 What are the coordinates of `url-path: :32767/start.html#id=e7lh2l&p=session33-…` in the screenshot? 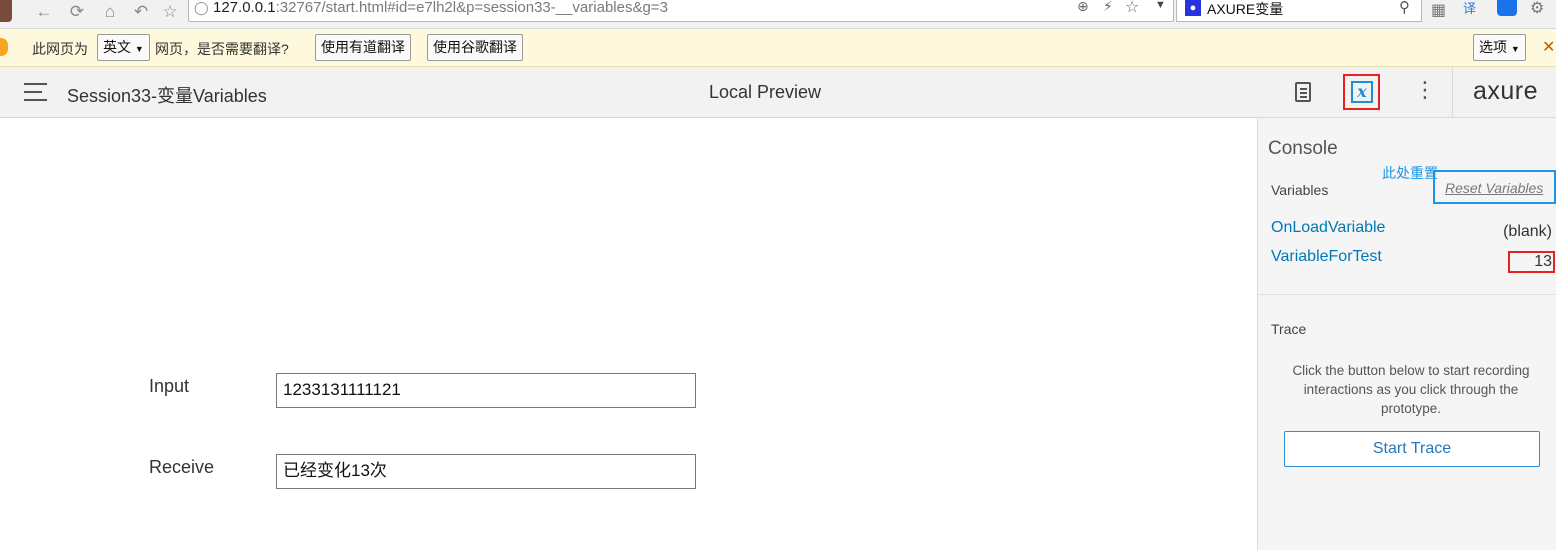 It's located at (471, 8).